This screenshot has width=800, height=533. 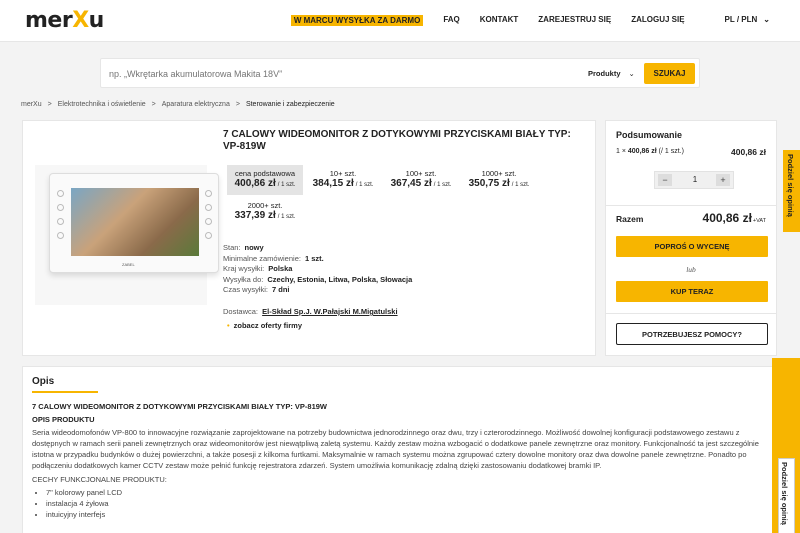 What do you see at coordinates (604, 73) in the screenshot?
I see `search-category-label: Produkty` at bounding box center [604, 73].